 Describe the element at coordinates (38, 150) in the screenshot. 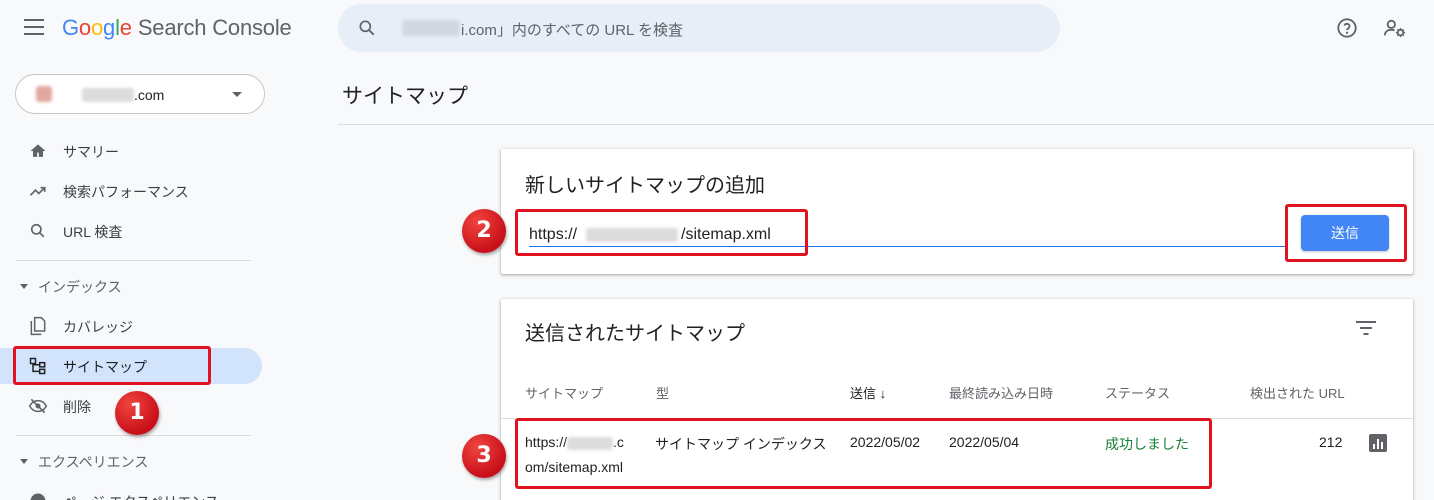

I see `home-icon` at that location.